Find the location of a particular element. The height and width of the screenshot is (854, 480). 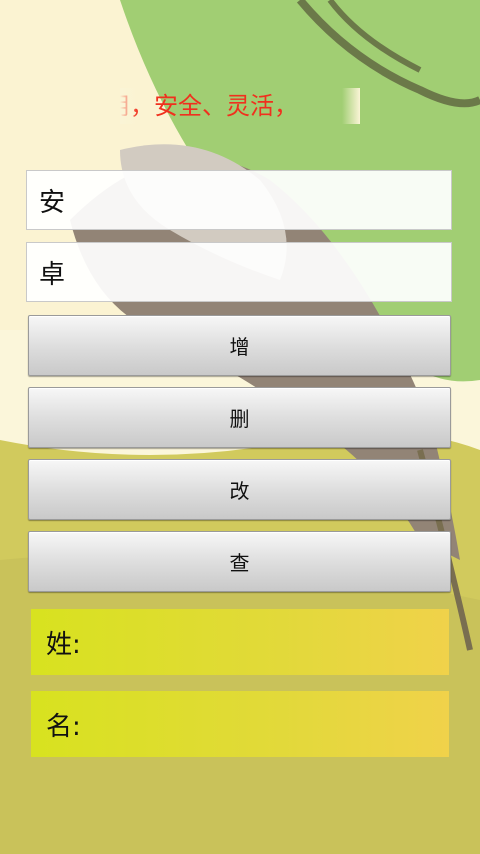

delete-button: 删 is located at coordinates (239, 417).